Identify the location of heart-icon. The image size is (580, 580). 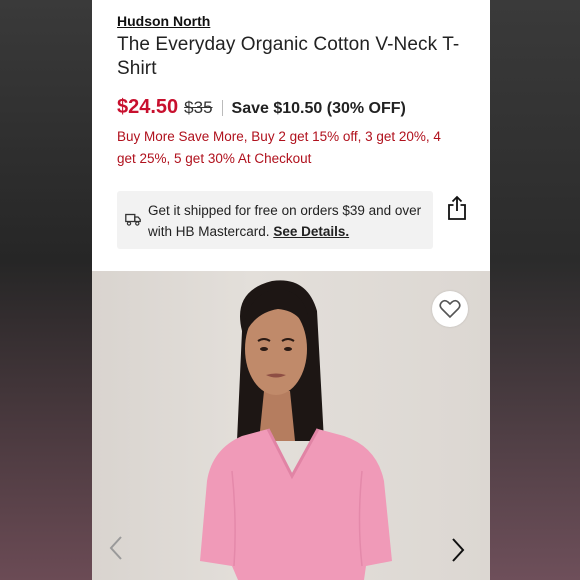
(450, 309).